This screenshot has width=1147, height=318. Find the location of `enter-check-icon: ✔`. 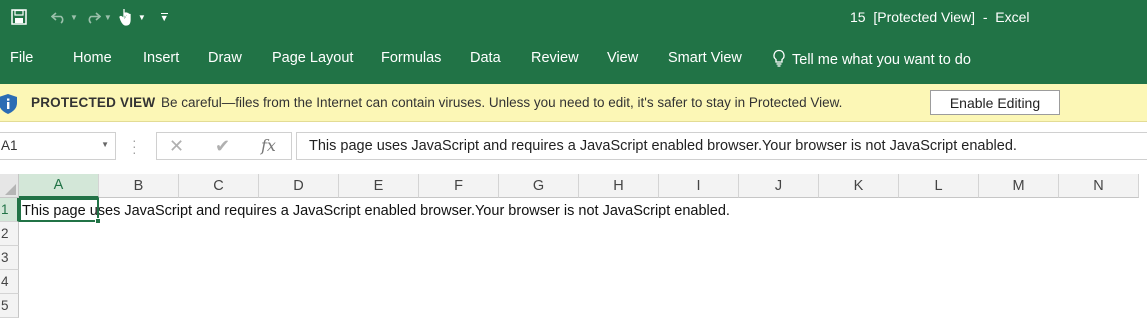

enter-check-icon: ✔ is located at coordinates (222, 146).